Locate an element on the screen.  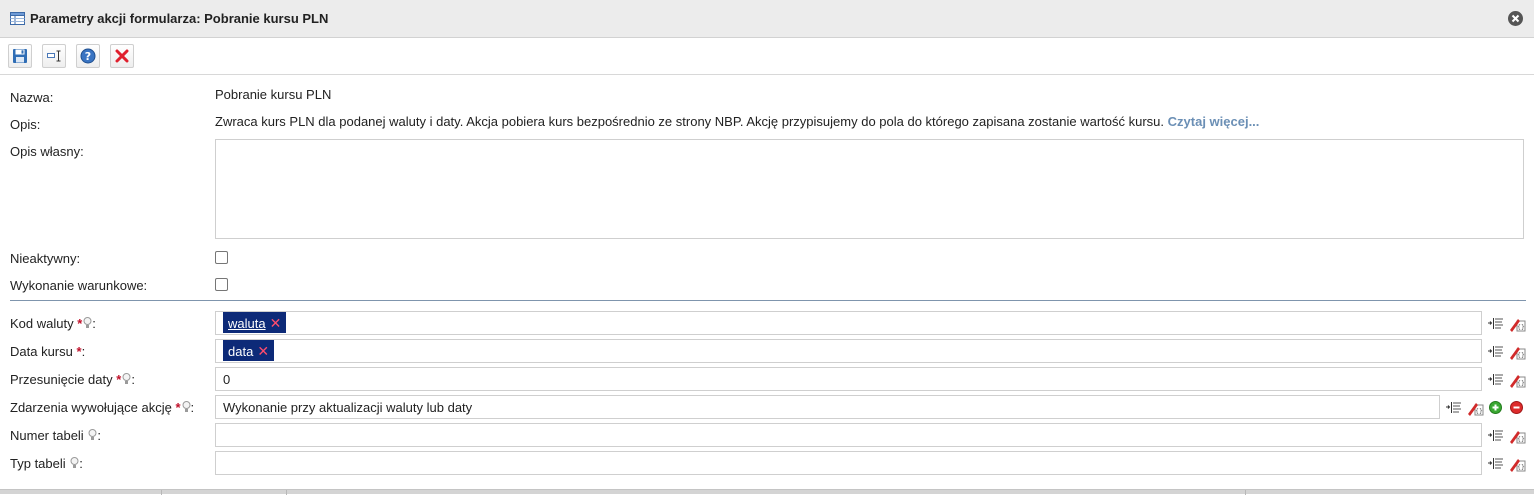
name-value: Pobranie kursu PLN is located at coordinates (273, 94).